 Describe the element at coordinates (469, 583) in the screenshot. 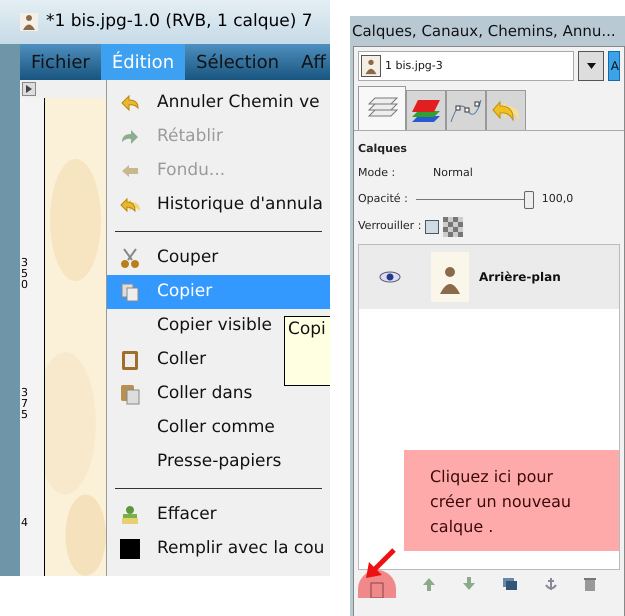

I see `lower-arrow-icon` at that location.